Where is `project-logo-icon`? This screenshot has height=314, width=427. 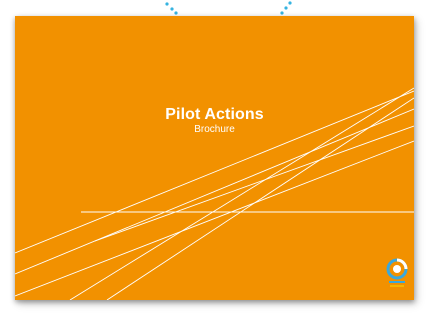 project-logo-icon is located at coordinates (397, 272).